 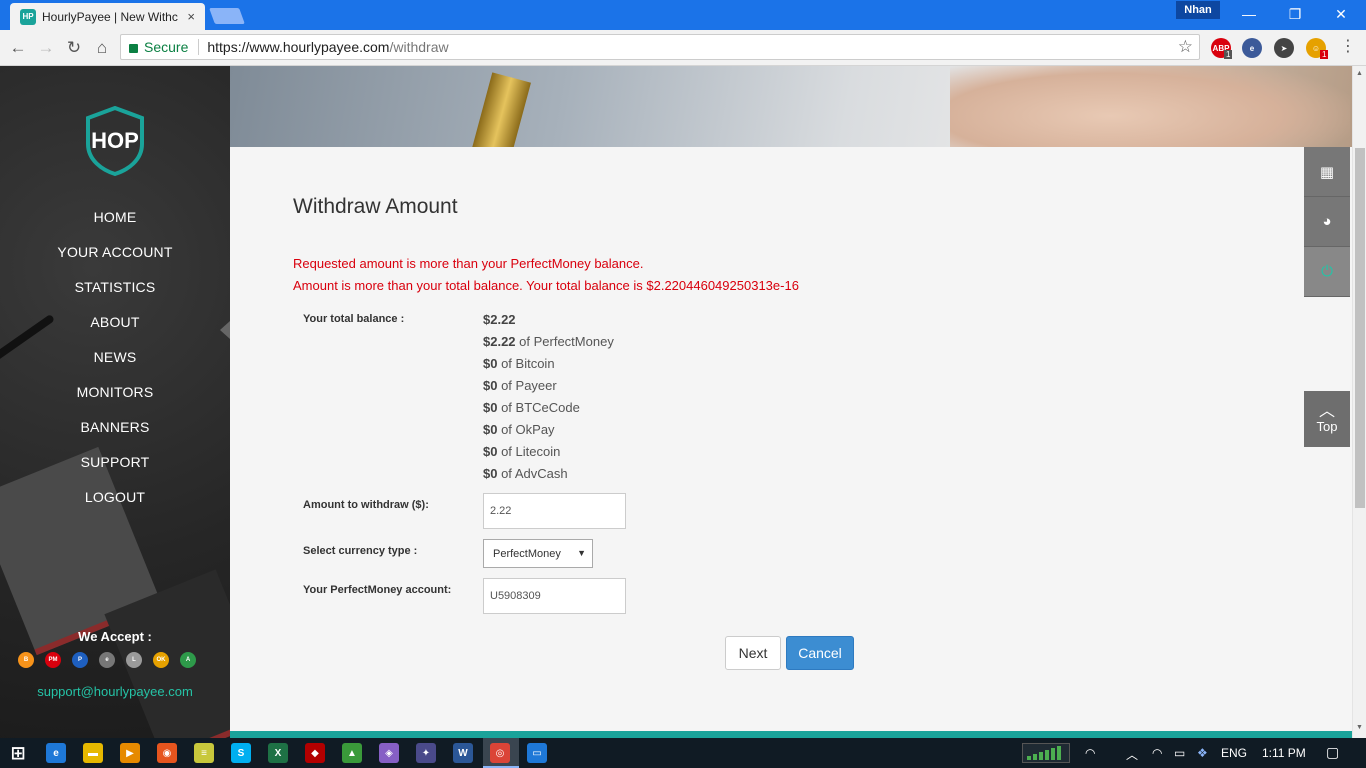 What do you see at coordinates (352, 753) in the screenshot?
I see `app-chart-icon: ▲` at bounding box center [352, 753].